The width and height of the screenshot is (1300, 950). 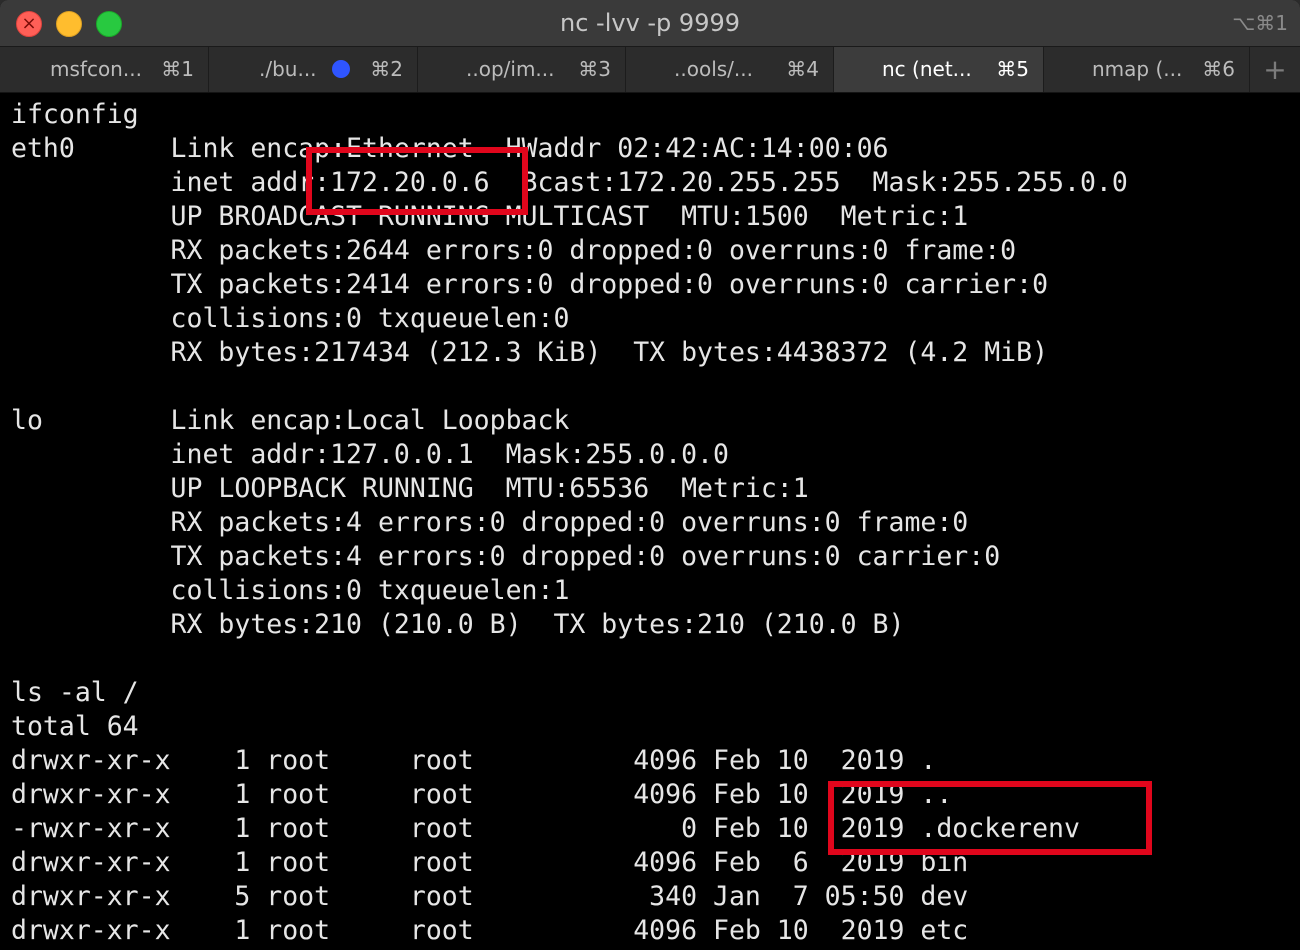 I want to click on tab-msfconsole: msfcon... ⌘1, so click(x=104, y=69).